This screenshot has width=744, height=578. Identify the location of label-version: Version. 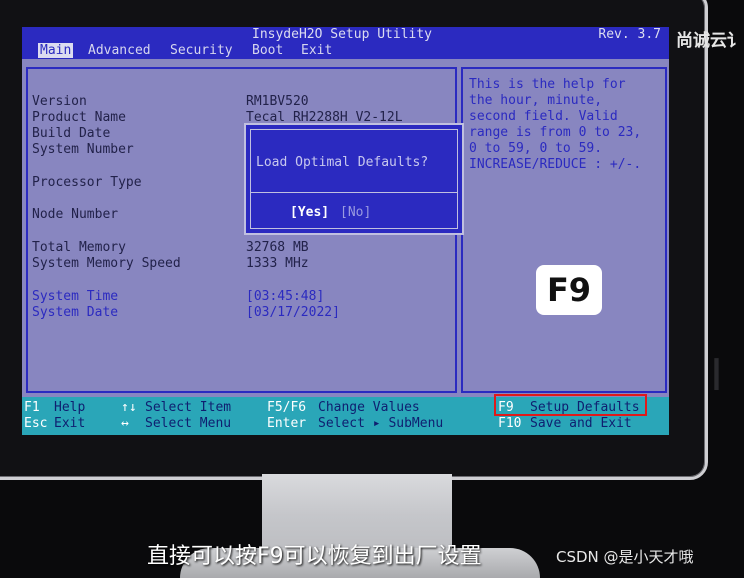
(59, 101).